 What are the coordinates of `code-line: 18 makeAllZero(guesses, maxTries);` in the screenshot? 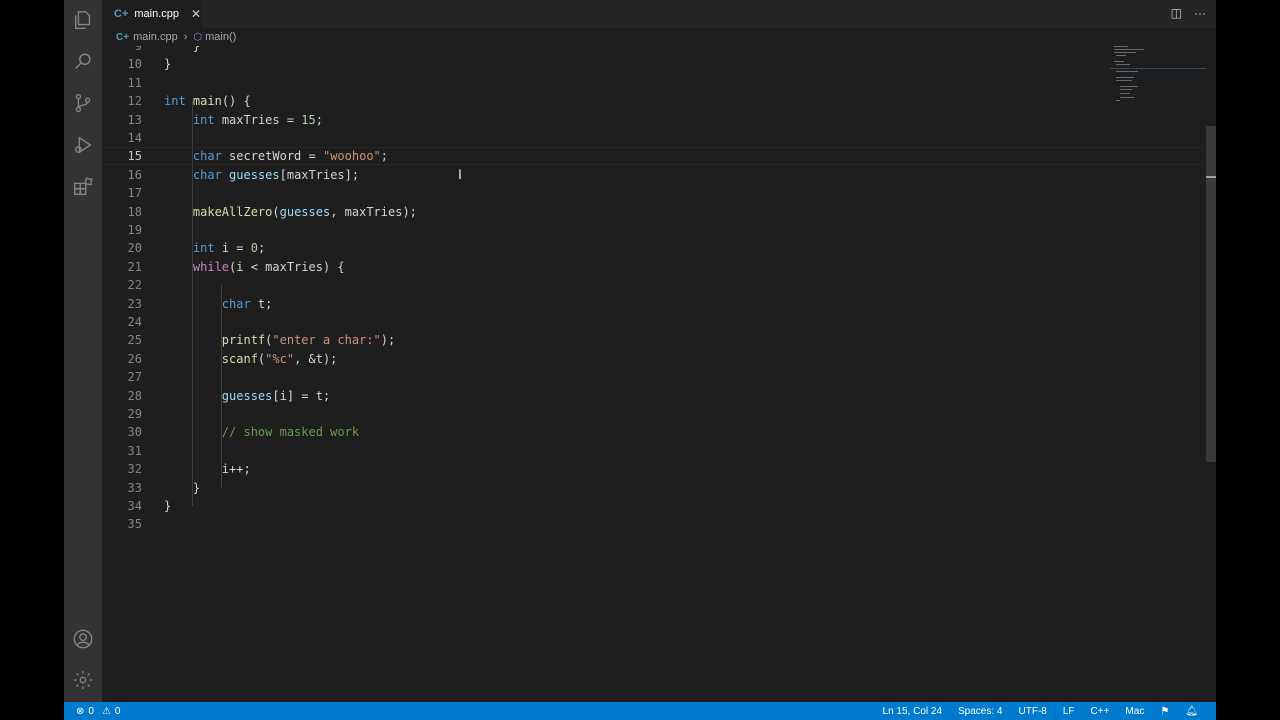 It's located at (652, 212).